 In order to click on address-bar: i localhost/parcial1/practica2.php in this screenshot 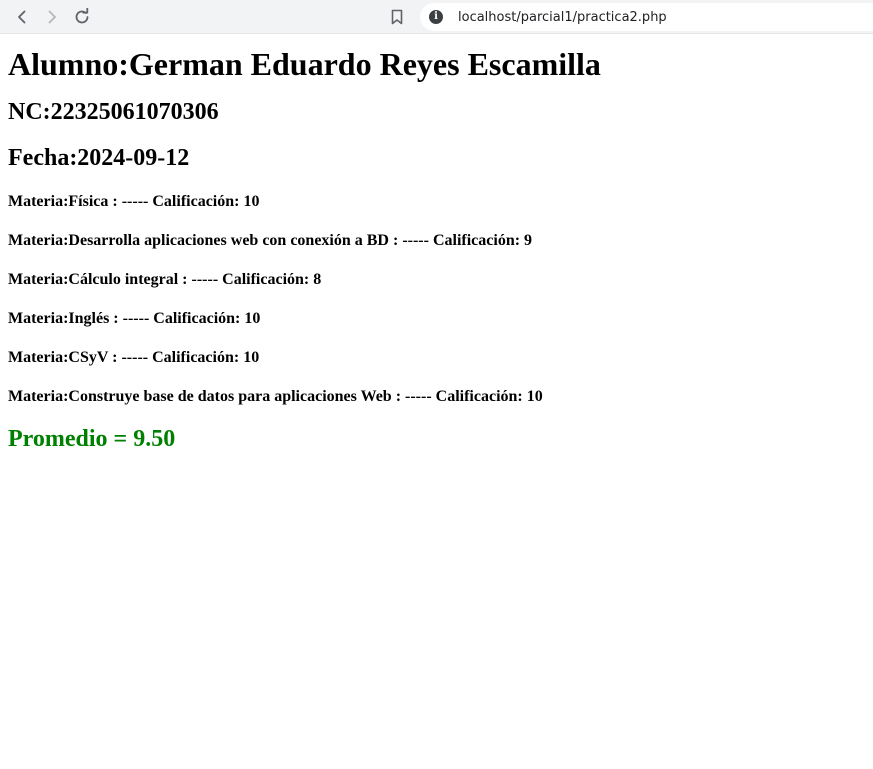, I will do `click(646, 17)`.